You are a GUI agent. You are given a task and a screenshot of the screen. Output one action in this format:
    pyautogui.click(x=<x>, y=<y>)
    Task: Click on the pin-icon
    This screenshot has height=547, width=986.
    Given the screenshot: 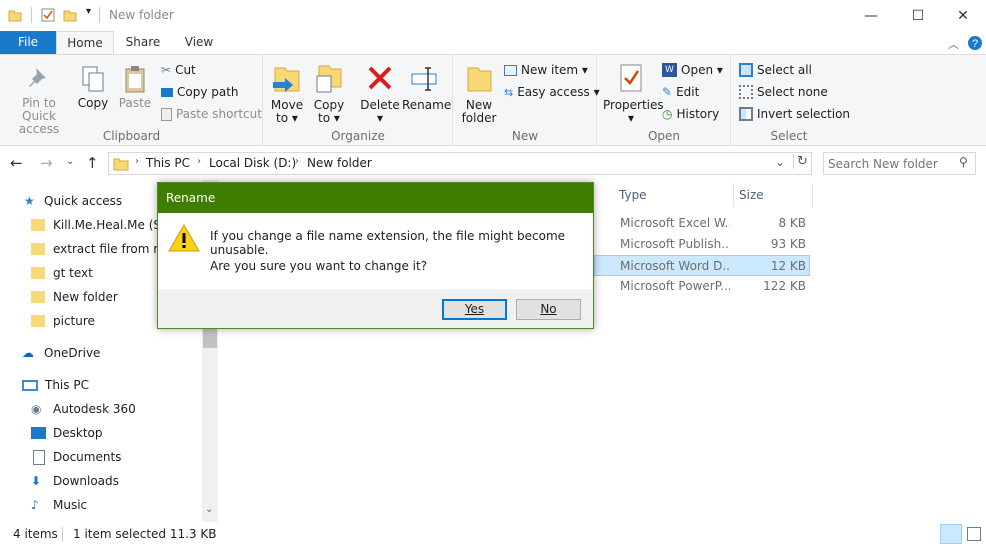 What is the action you would take?
    pyautogui.click(x=37, y=77)
    